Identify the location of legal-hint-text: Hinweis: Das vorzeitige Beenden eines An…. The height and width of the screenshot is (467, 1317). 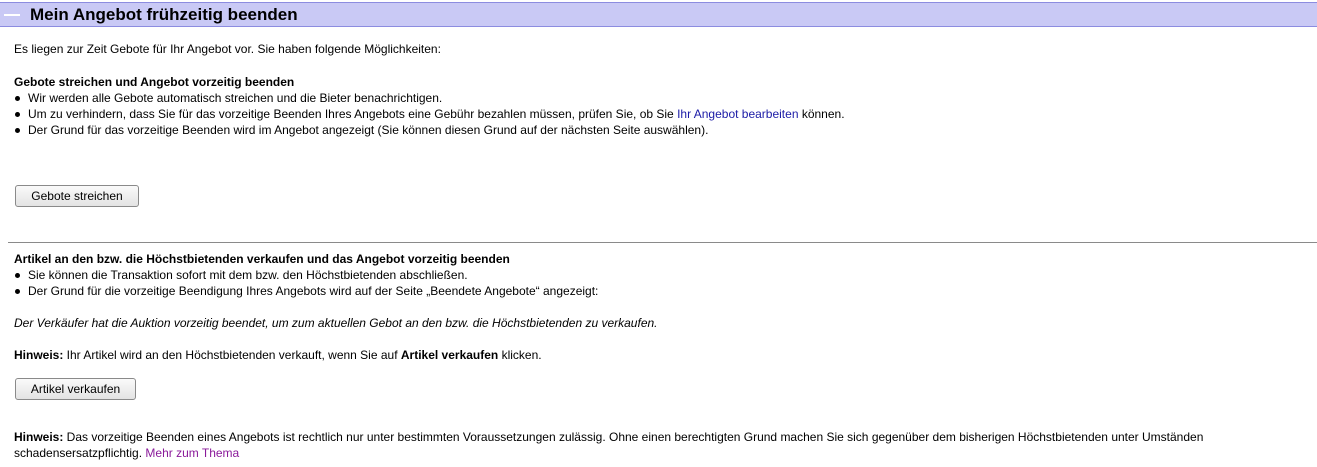
(609, 437).